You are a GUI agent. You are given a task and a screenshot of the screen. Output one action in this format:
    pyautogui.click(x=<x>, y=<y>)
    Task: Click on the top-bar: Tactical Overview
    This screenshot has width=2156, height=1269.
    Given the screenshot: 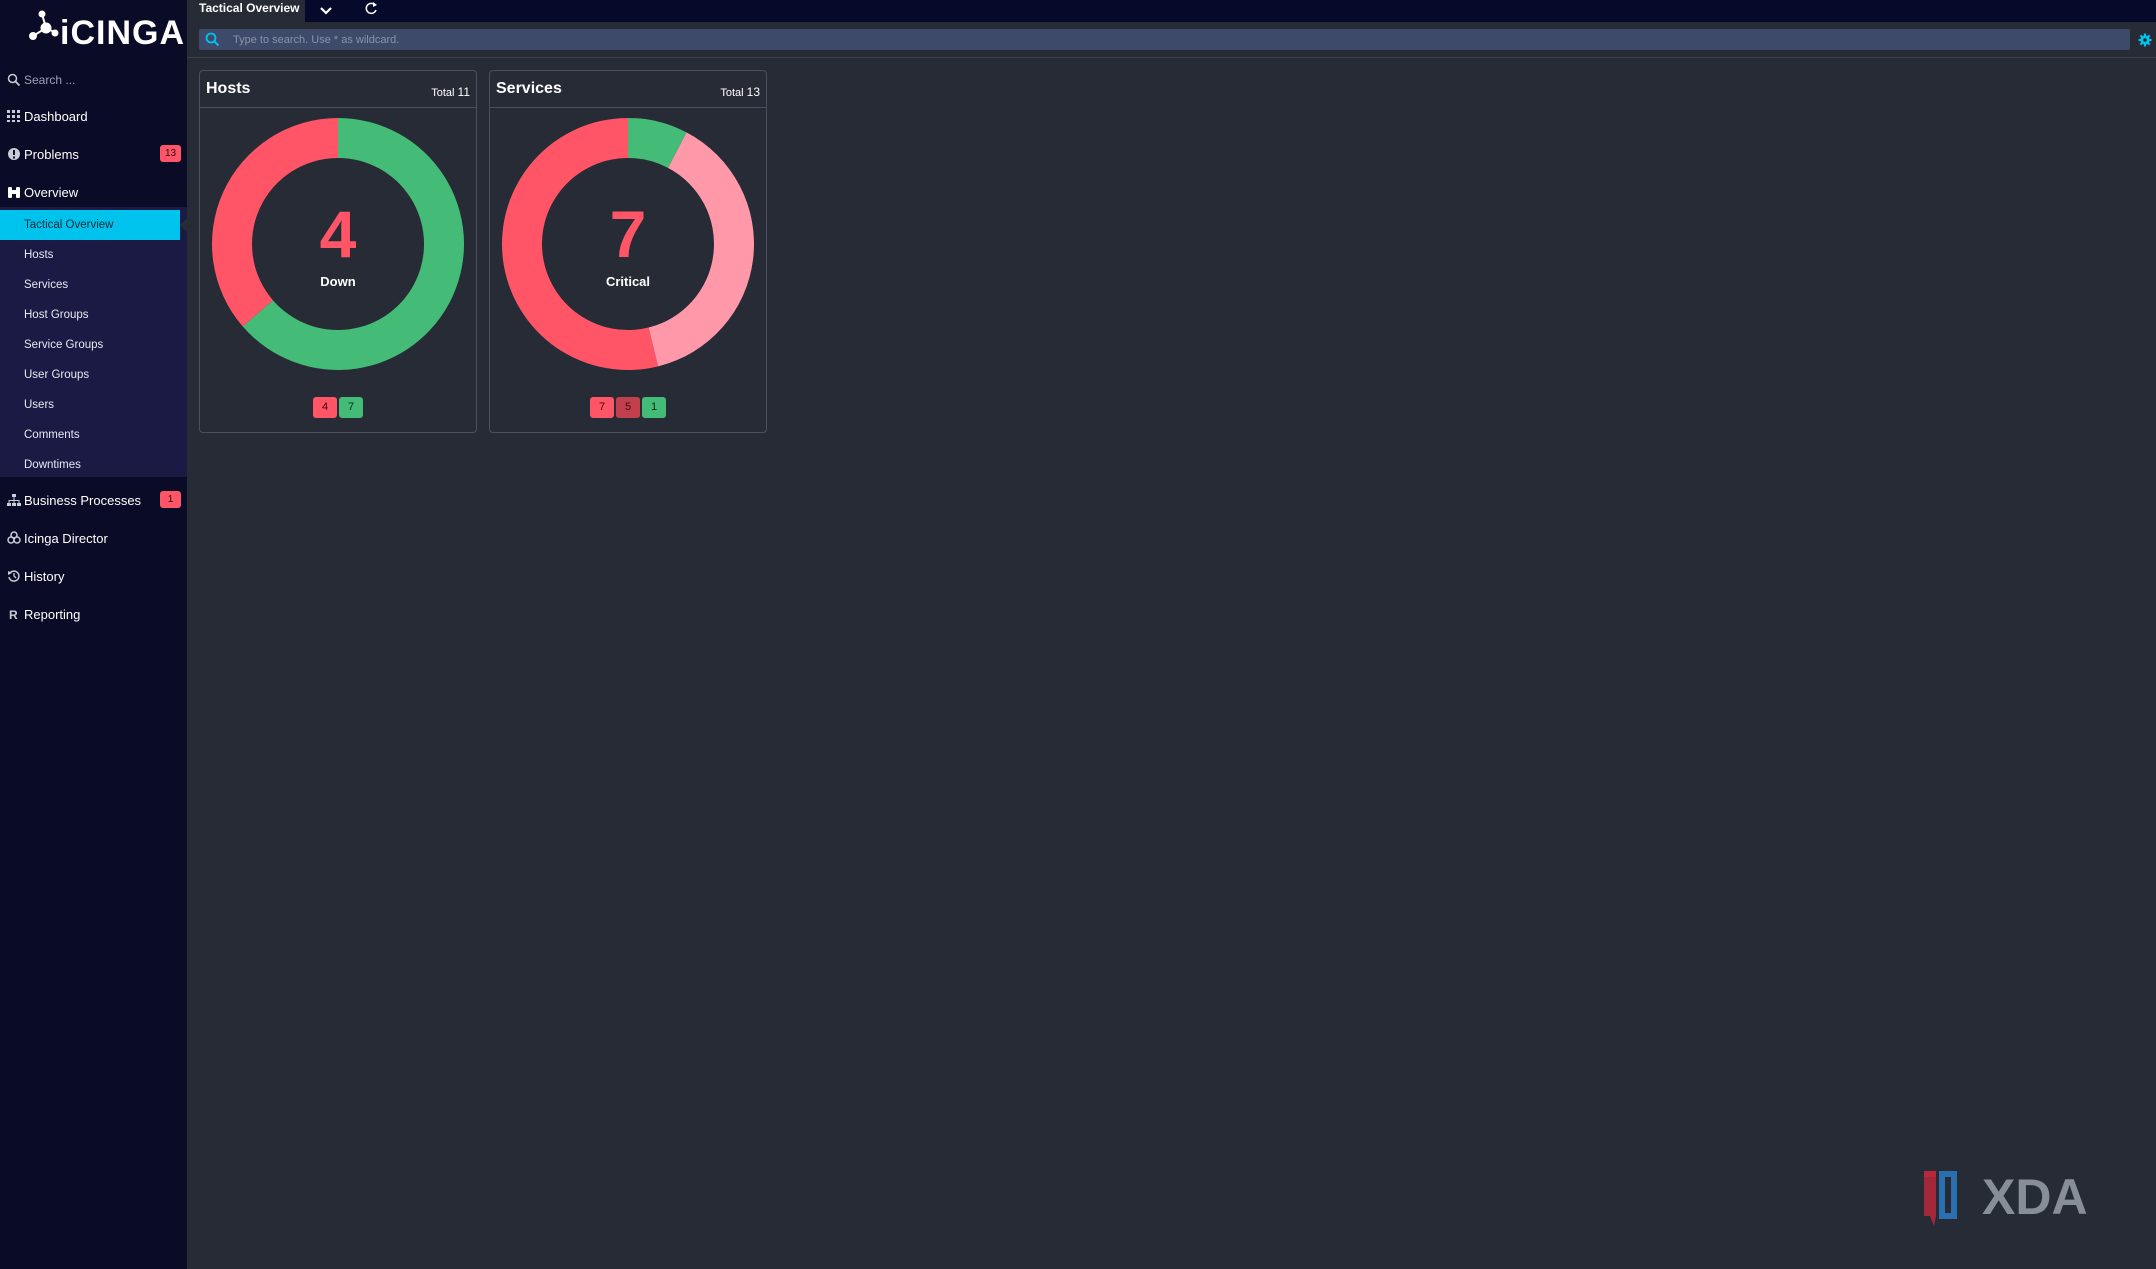 What is the action you would take?
    pyautogui.click(x=1171, y=11)
    